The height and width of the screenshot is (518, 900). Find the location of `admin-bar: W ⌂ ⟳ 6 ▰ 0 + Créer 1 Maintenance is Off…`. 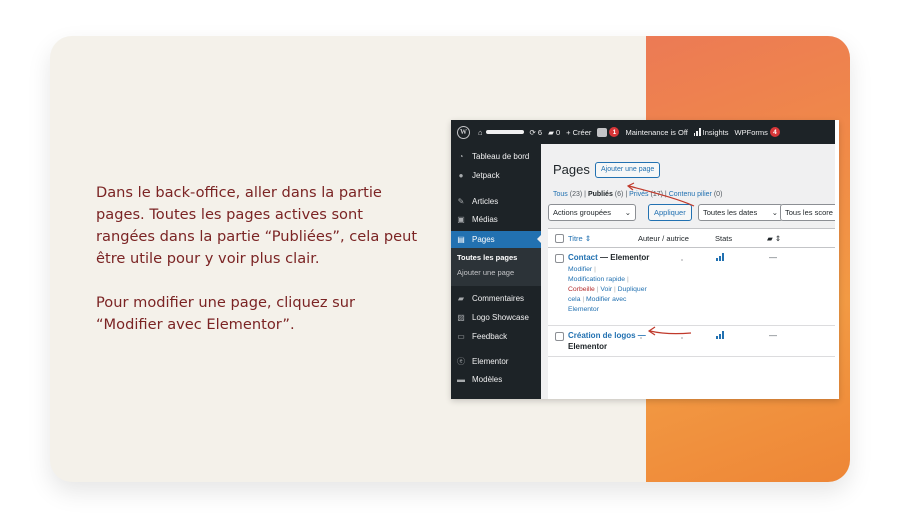

admin-bar: W ⌂ ⟳ 6 ▰ 0 + Créer 1 Maintenance is Off… is located at coordinates (645, 132).